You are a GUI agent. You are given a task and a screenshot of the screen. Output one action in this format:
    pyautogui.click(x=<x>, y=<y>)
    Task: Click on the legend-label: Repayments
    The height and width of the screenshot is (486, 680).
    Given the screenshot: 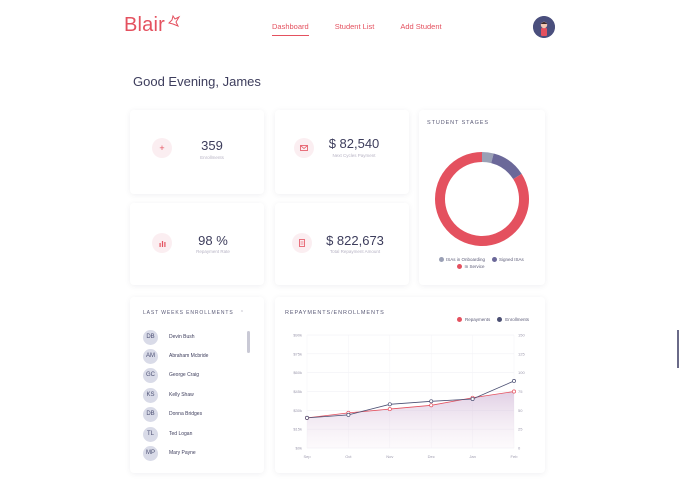 What is the action you would take?
    pyautogui.click(x=478, y=319)
    